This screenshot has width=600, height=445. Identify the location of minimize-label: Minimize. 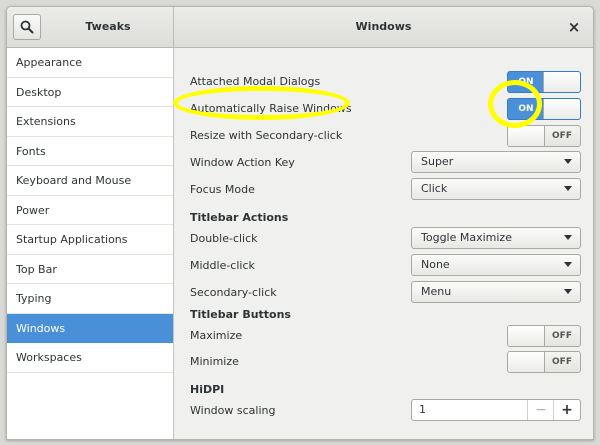
(214, 361).